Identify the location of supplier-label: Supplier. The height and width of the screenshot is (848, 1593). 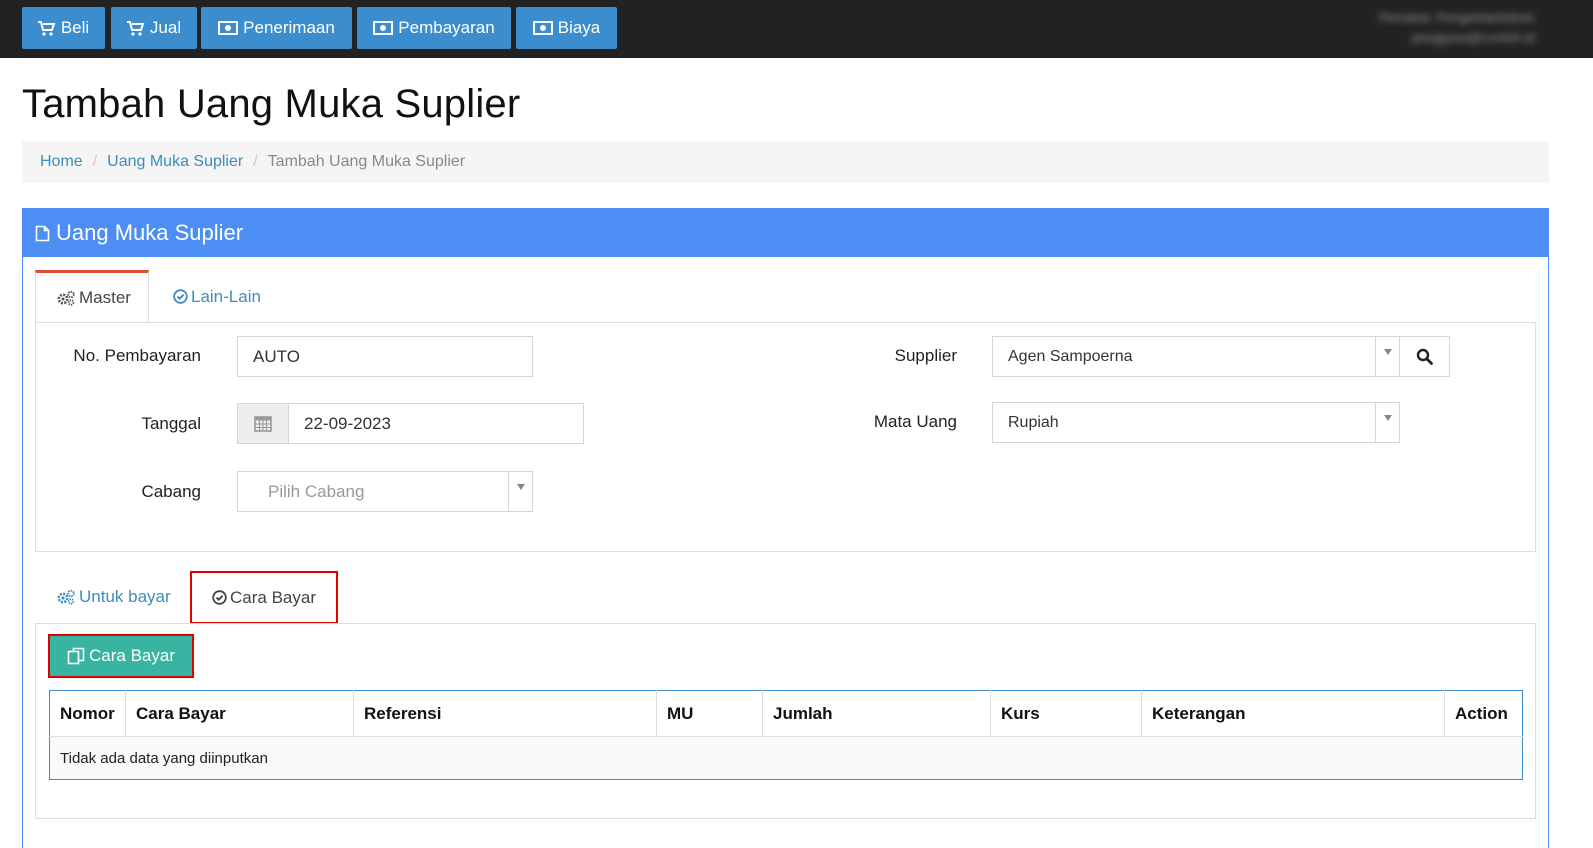
(925, 355).